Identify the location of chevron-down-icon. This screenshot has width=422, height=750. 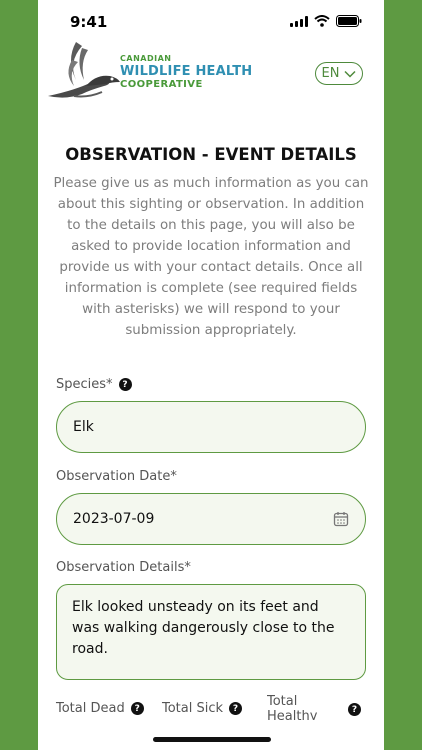
(350, 74).